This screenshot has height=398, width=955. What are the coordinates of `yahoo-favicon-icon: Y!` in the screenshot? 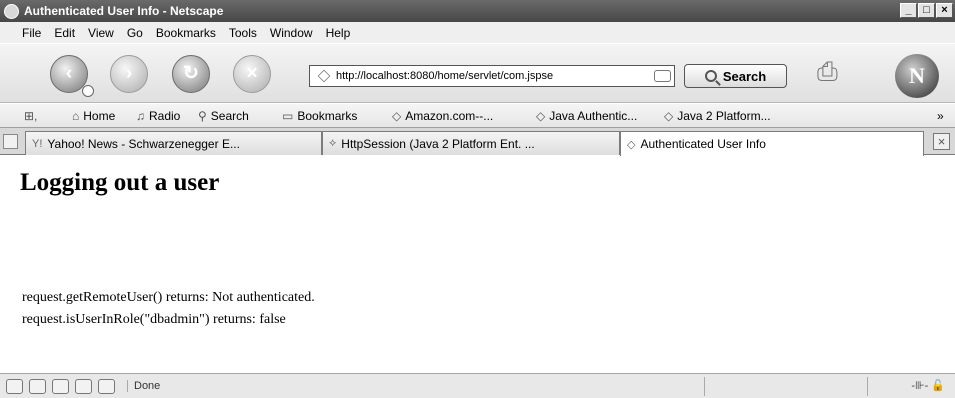 It's located at (37, 143).